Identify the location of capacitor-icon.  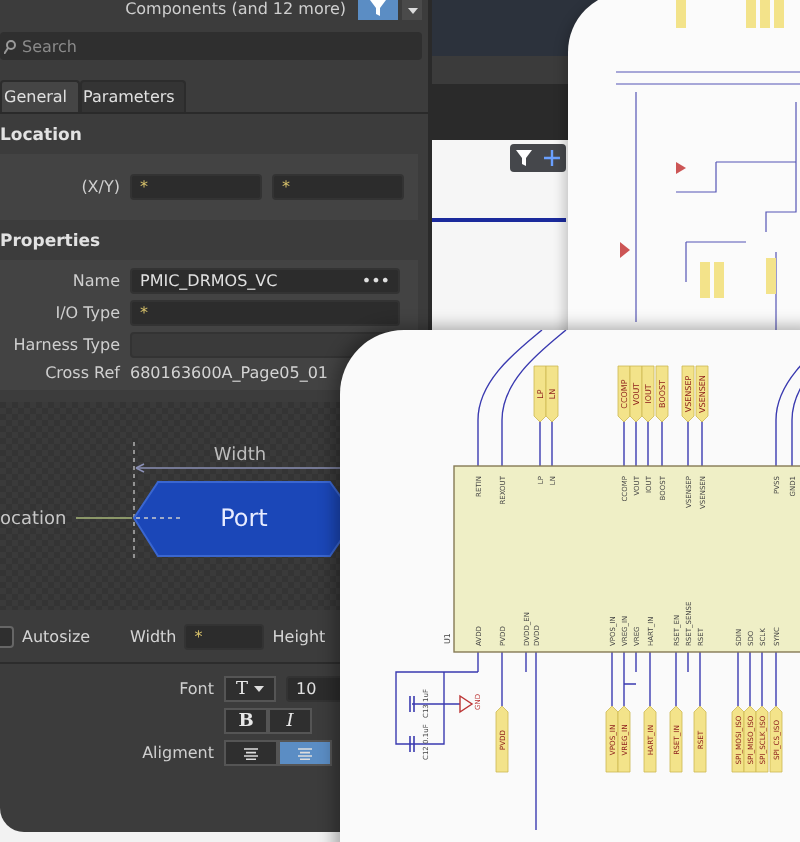
(412, 724).